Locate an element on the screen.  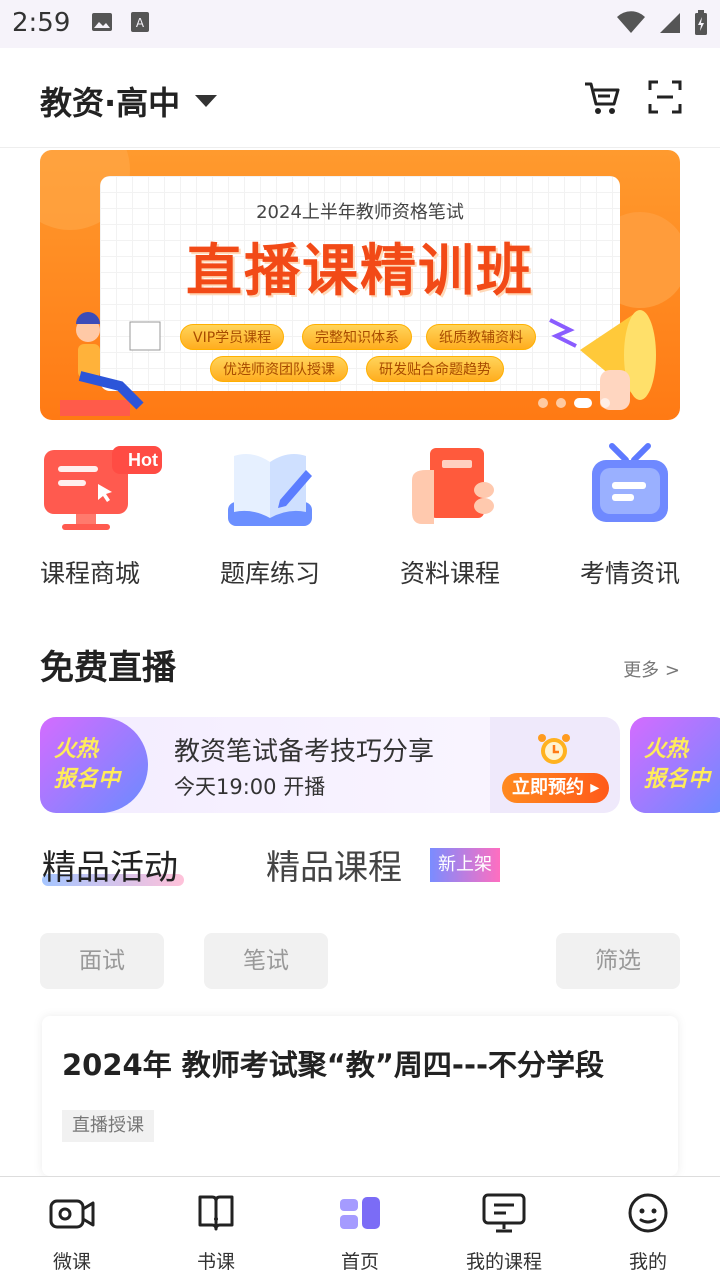
tab-featured-activities: 精品活动 is located at coordinates (110, 864).